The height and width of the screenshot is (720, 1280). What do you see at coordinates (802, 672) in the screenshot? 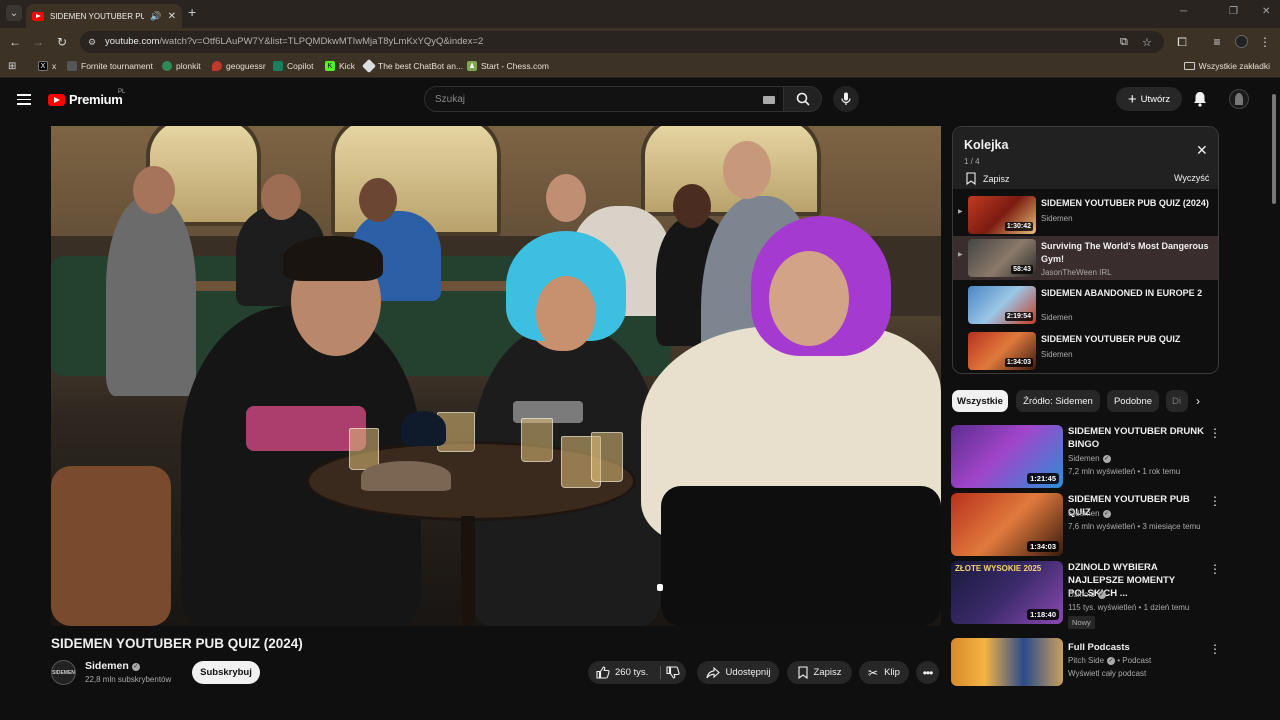
I see `bookmark-icon` at bounding box center [802, 672].